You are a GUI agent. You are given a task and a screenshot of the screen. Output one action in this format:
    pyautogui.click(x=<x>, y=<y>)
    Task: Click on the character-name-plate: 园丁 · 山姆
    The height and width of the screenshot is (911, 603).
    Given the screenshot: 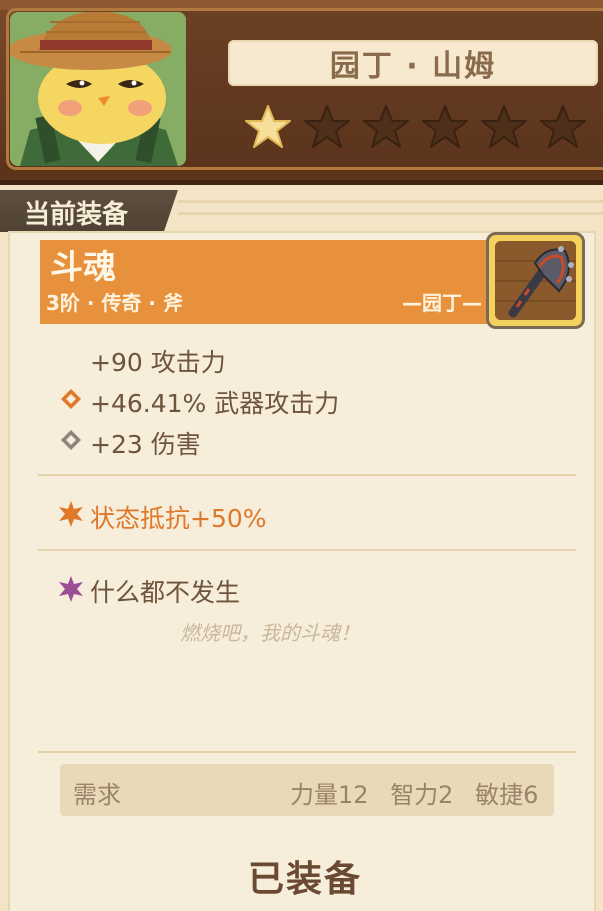 What is the action you would take?
    pyautogui.click(x=413, y=63)
    